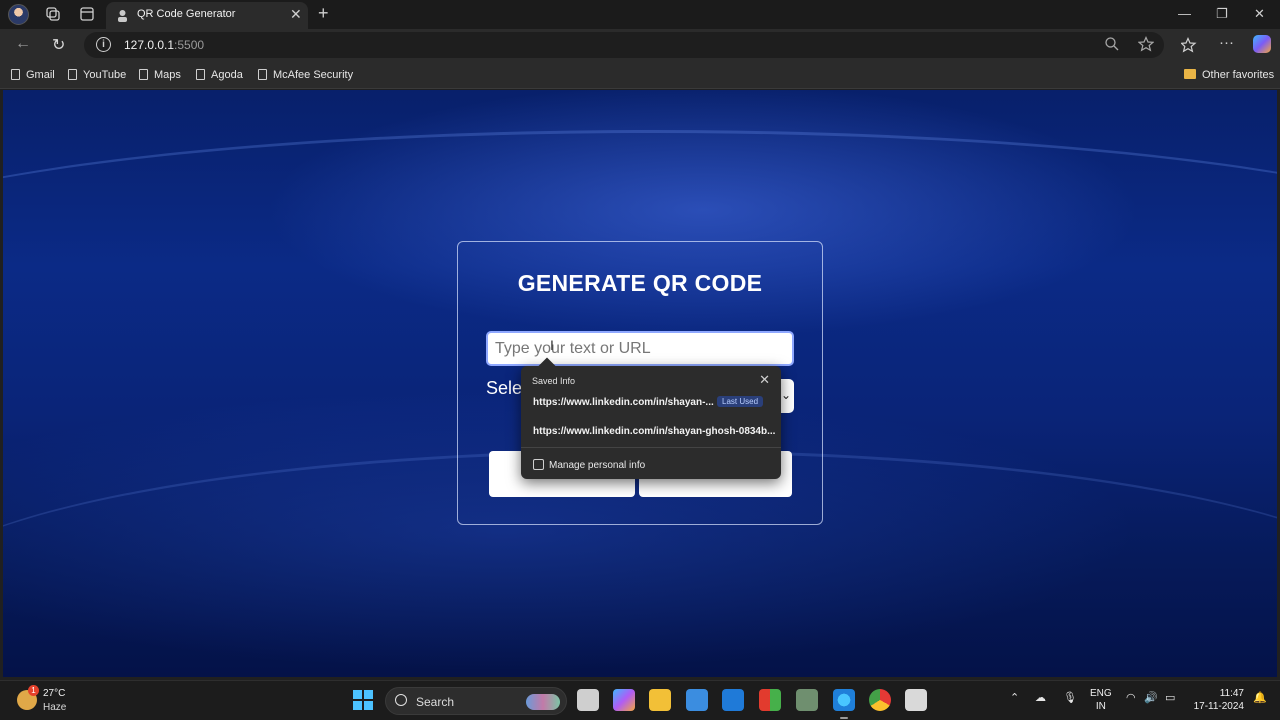  What do you see at coordinates (543, 702) in the screenshot?
I see `search-highlight-icon` at bounding box center [543, 702].